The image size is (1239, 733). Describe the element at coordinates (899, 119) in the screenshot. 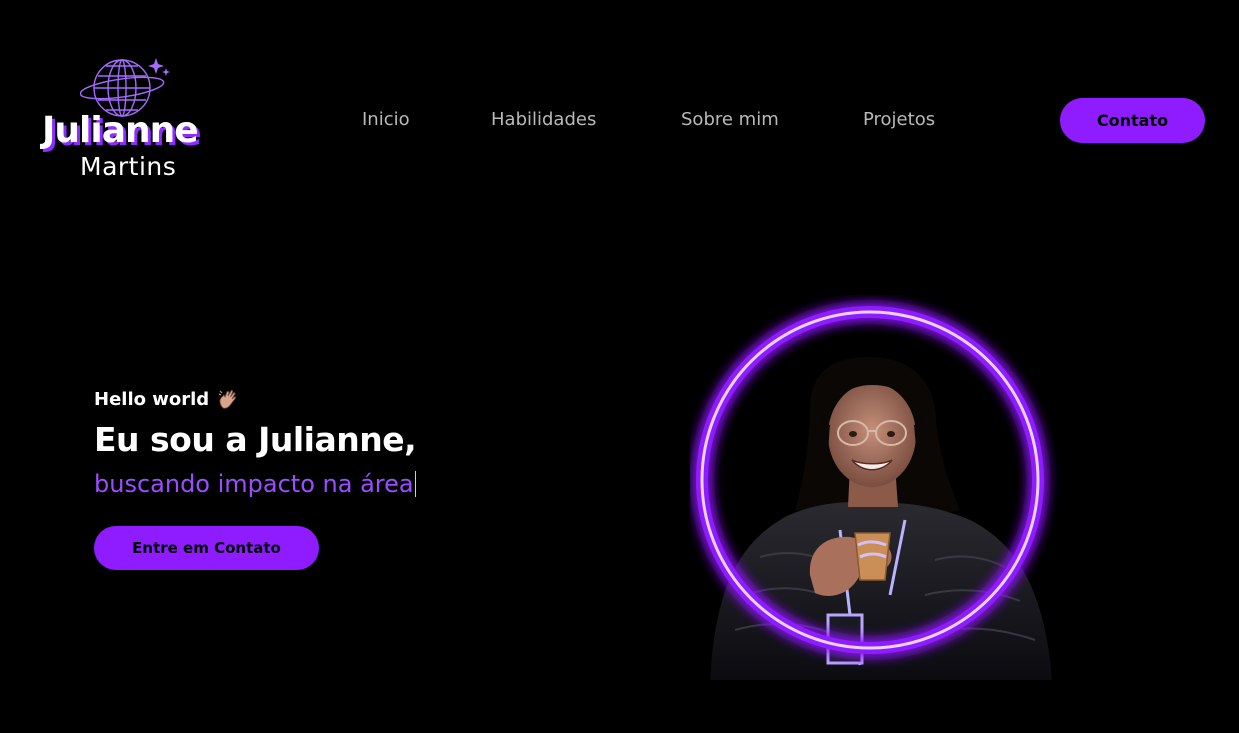

I see `nav-link-projetos: Projetos` at that location.